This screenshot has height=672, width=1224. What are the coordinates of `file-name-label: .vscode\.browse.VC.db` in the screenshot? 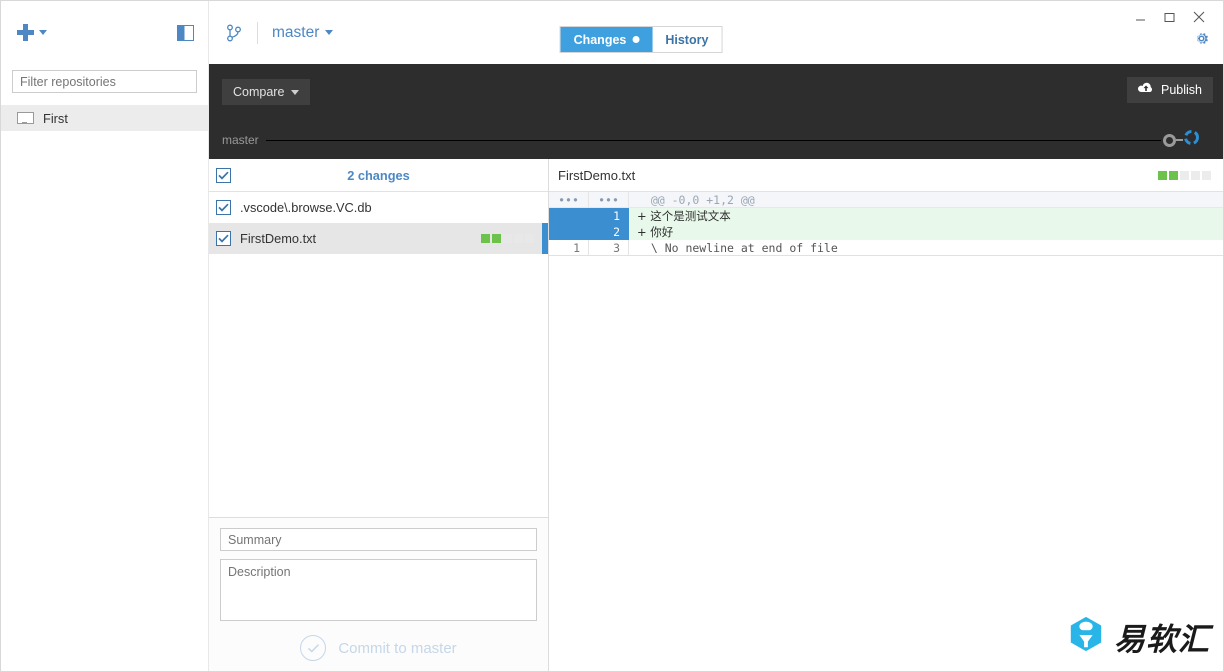 It's located at (306, 207).